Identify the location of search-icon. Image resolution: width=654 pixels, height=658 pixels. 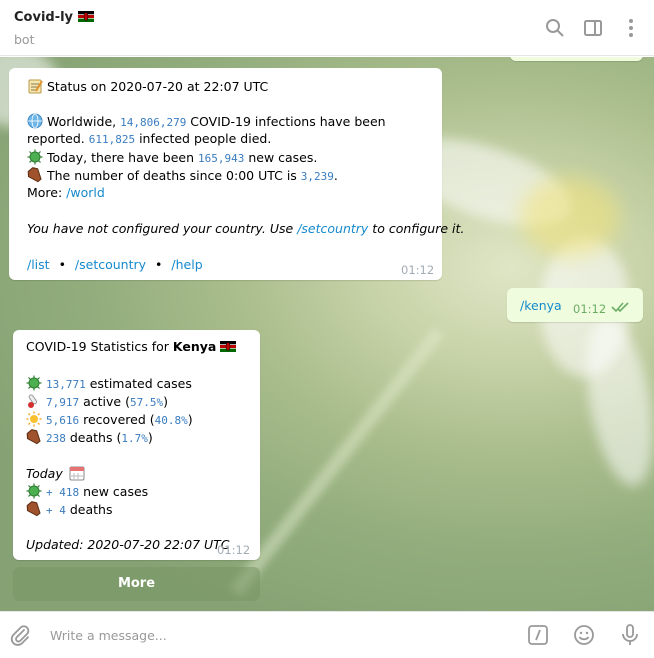
(555, 28).